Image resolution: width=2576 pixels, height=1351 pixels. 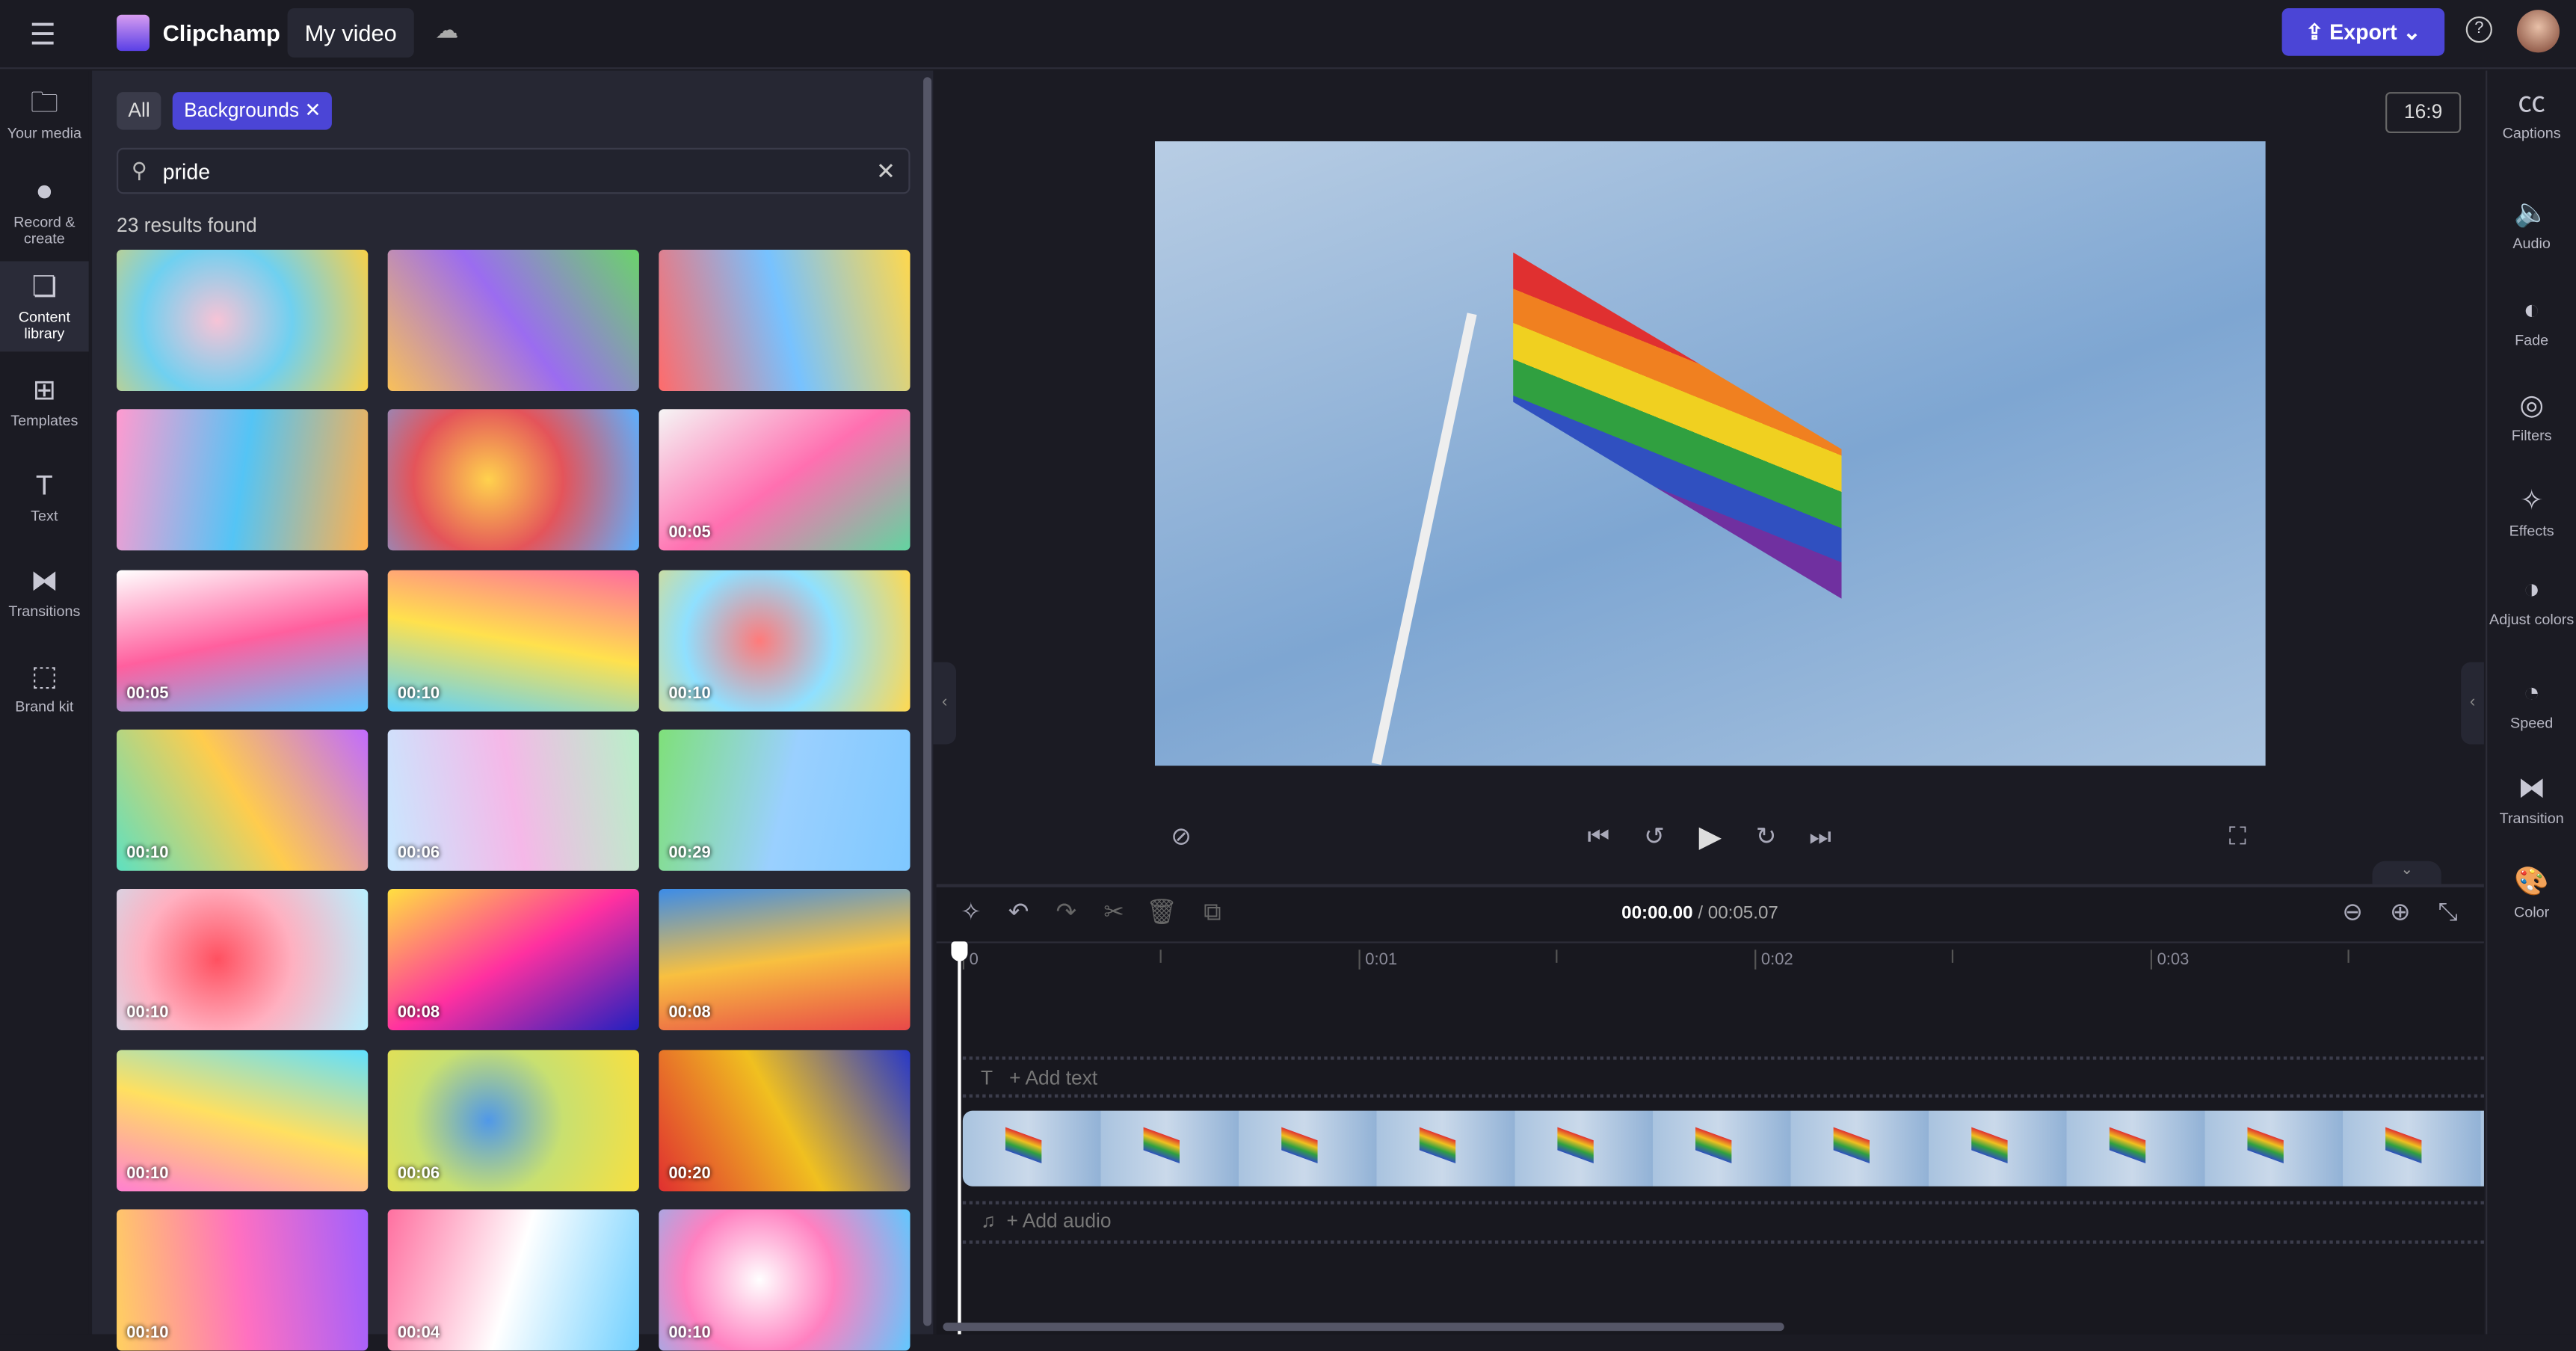 What do you see at coordinates (252, 111) in the screenshot?
I see `filter-backgrounds: Backgrounds ✕` at bounding box center [252, 111].